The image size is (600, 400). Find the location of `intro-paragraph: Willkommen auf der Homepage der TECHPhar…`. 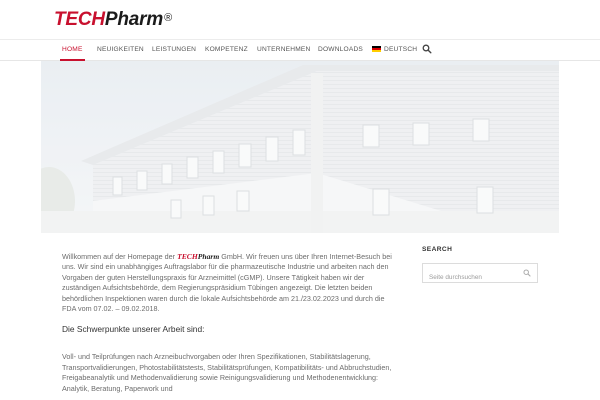

intro-paragraph: Willkommen auf der Homepage der TECHPhar… is located at coordinates (229, 283).